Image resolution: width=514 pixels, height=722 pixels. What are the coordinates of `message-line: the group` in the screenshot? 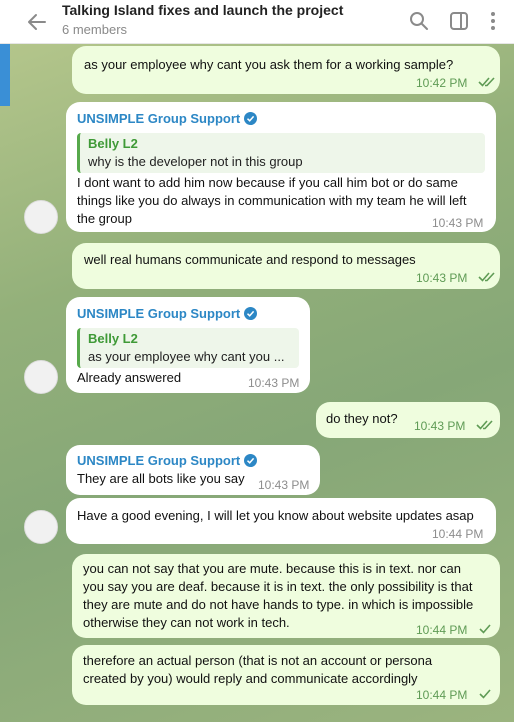 It's located at (104, 218).